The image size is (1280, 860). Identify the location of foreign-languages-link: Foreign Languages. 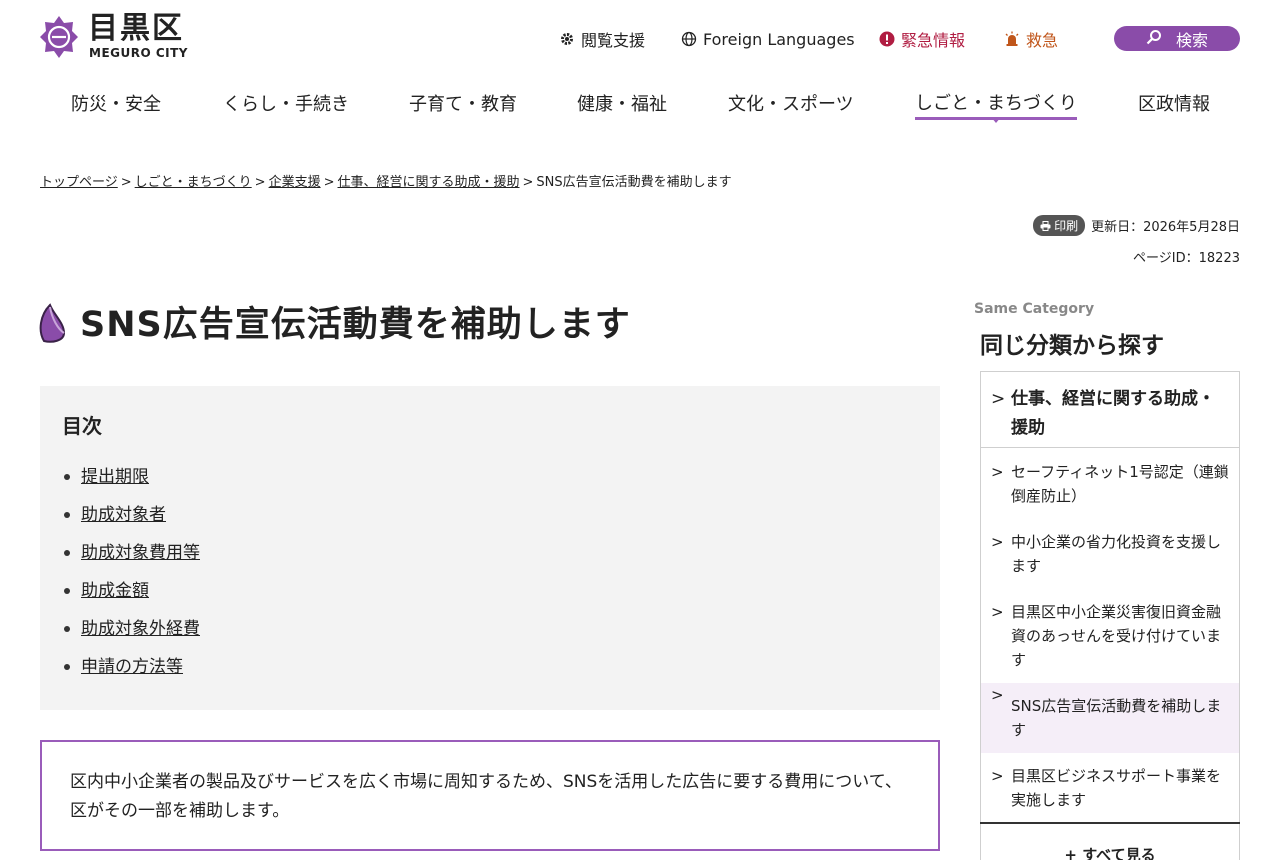
(768, 39).